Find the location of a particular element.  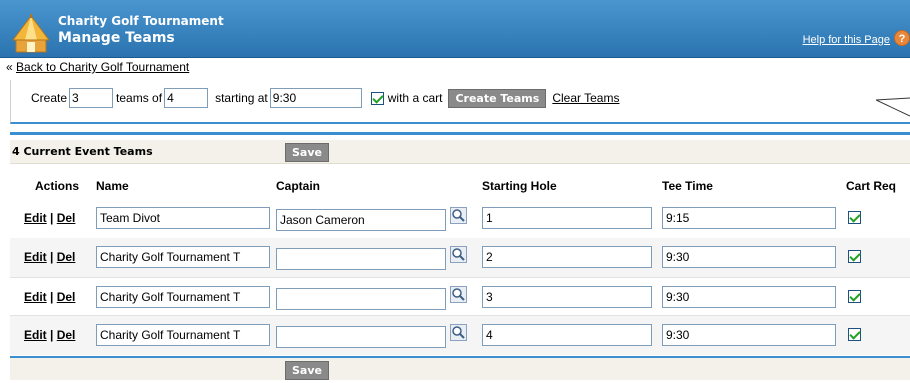

start-time-input is located at coordinates (315, 98).